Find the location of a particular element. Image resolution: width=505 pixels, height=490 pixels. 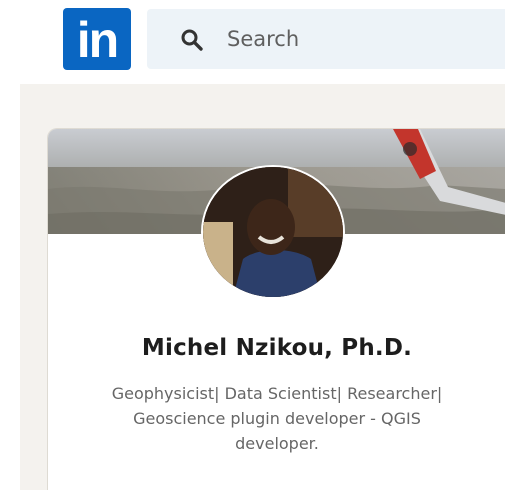

linkedin-logo: in is located at coordinates (97, 39).